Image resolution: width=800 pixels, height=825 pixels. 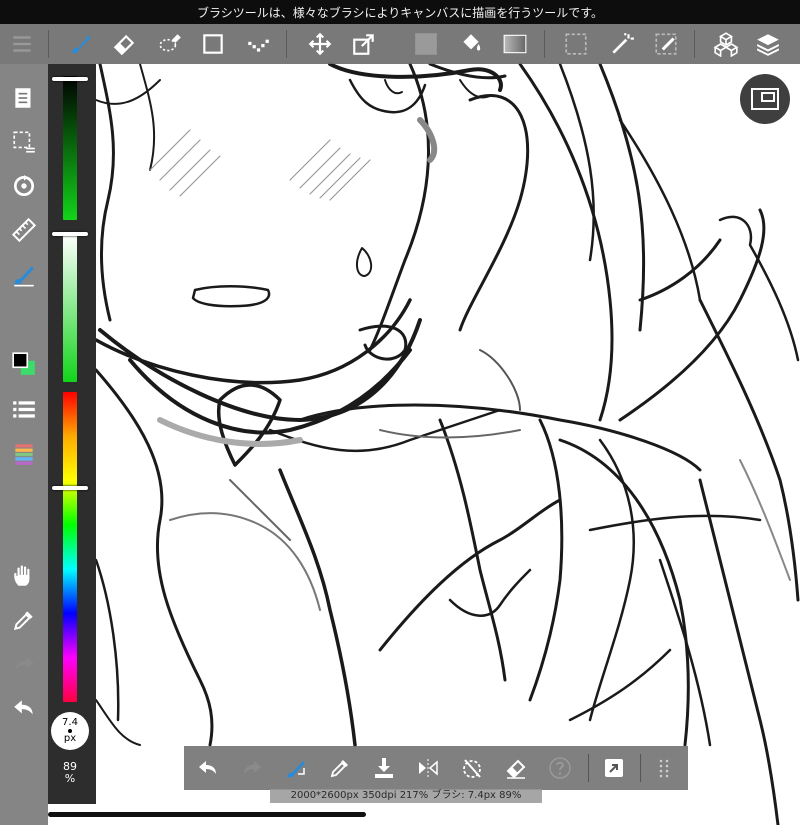 What do you see at coordinates (320, 44) in the screenshot?
I see `move-tool-icon` at bounding box center [320, 44].